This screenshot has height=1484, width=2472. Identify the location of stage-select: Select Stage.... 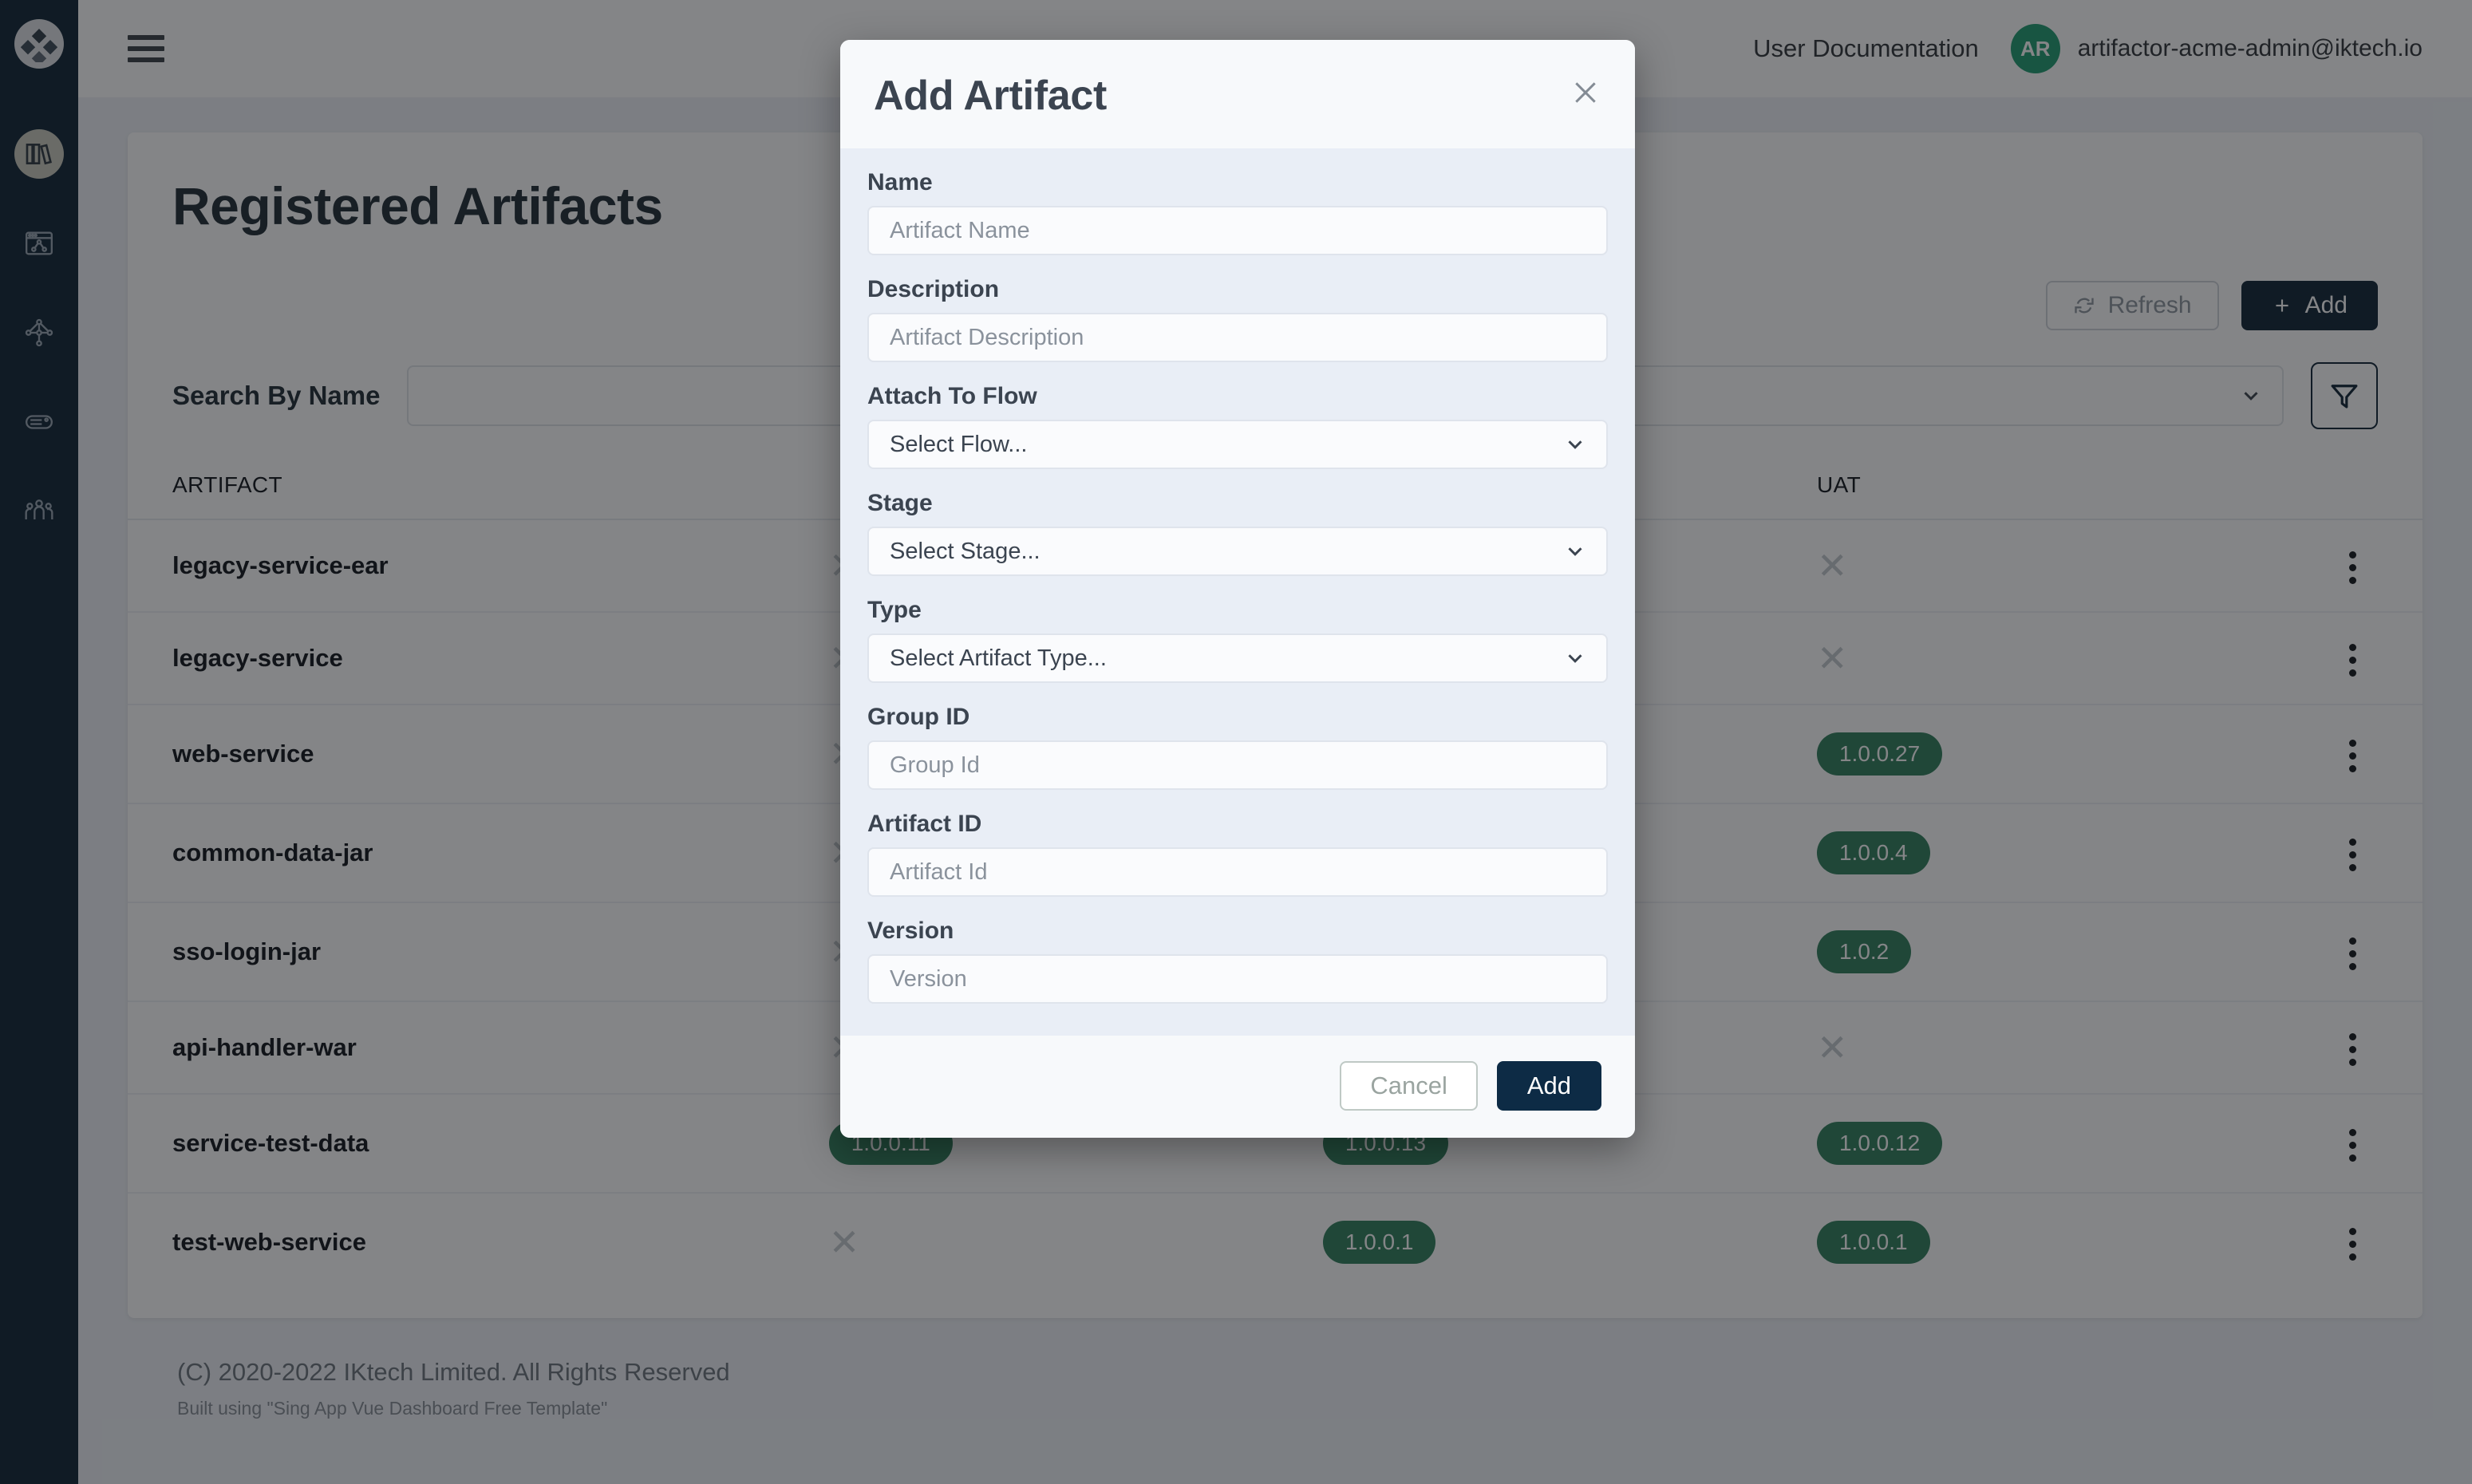
(1238, 551).